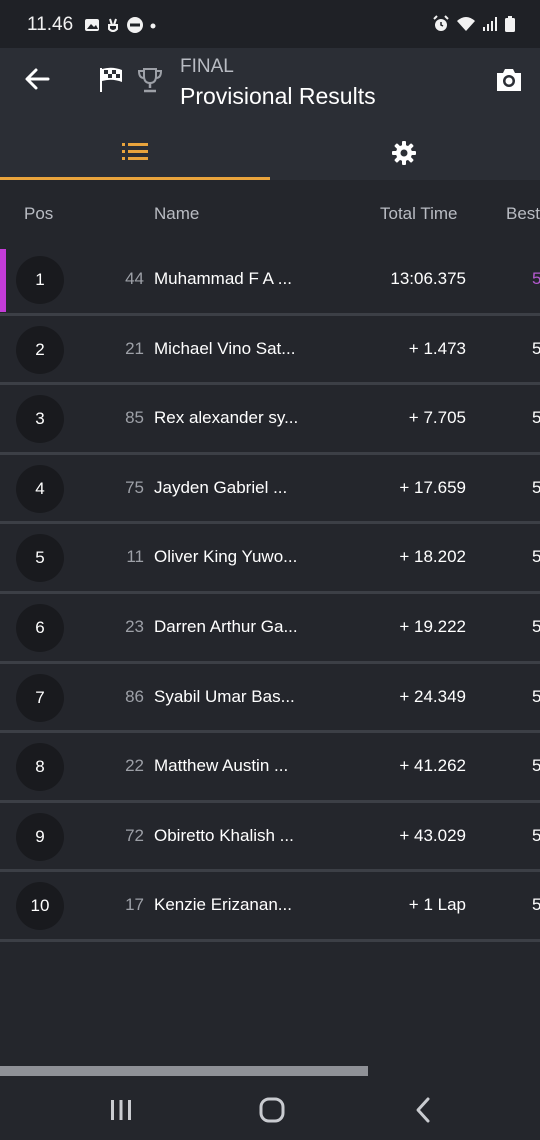  Describe the element at coordinates (121, 1110) in the screenshot. I see `recent-apps-icon` at that location.